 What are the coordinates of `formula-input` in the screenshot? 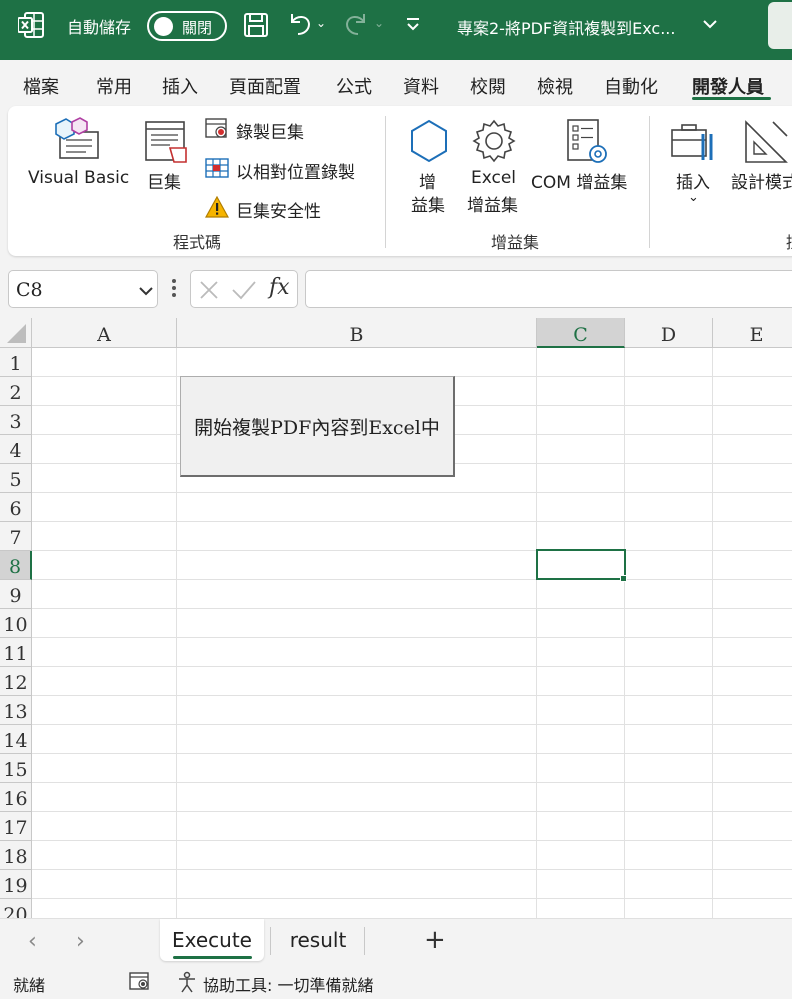 It's located at (548, 289).